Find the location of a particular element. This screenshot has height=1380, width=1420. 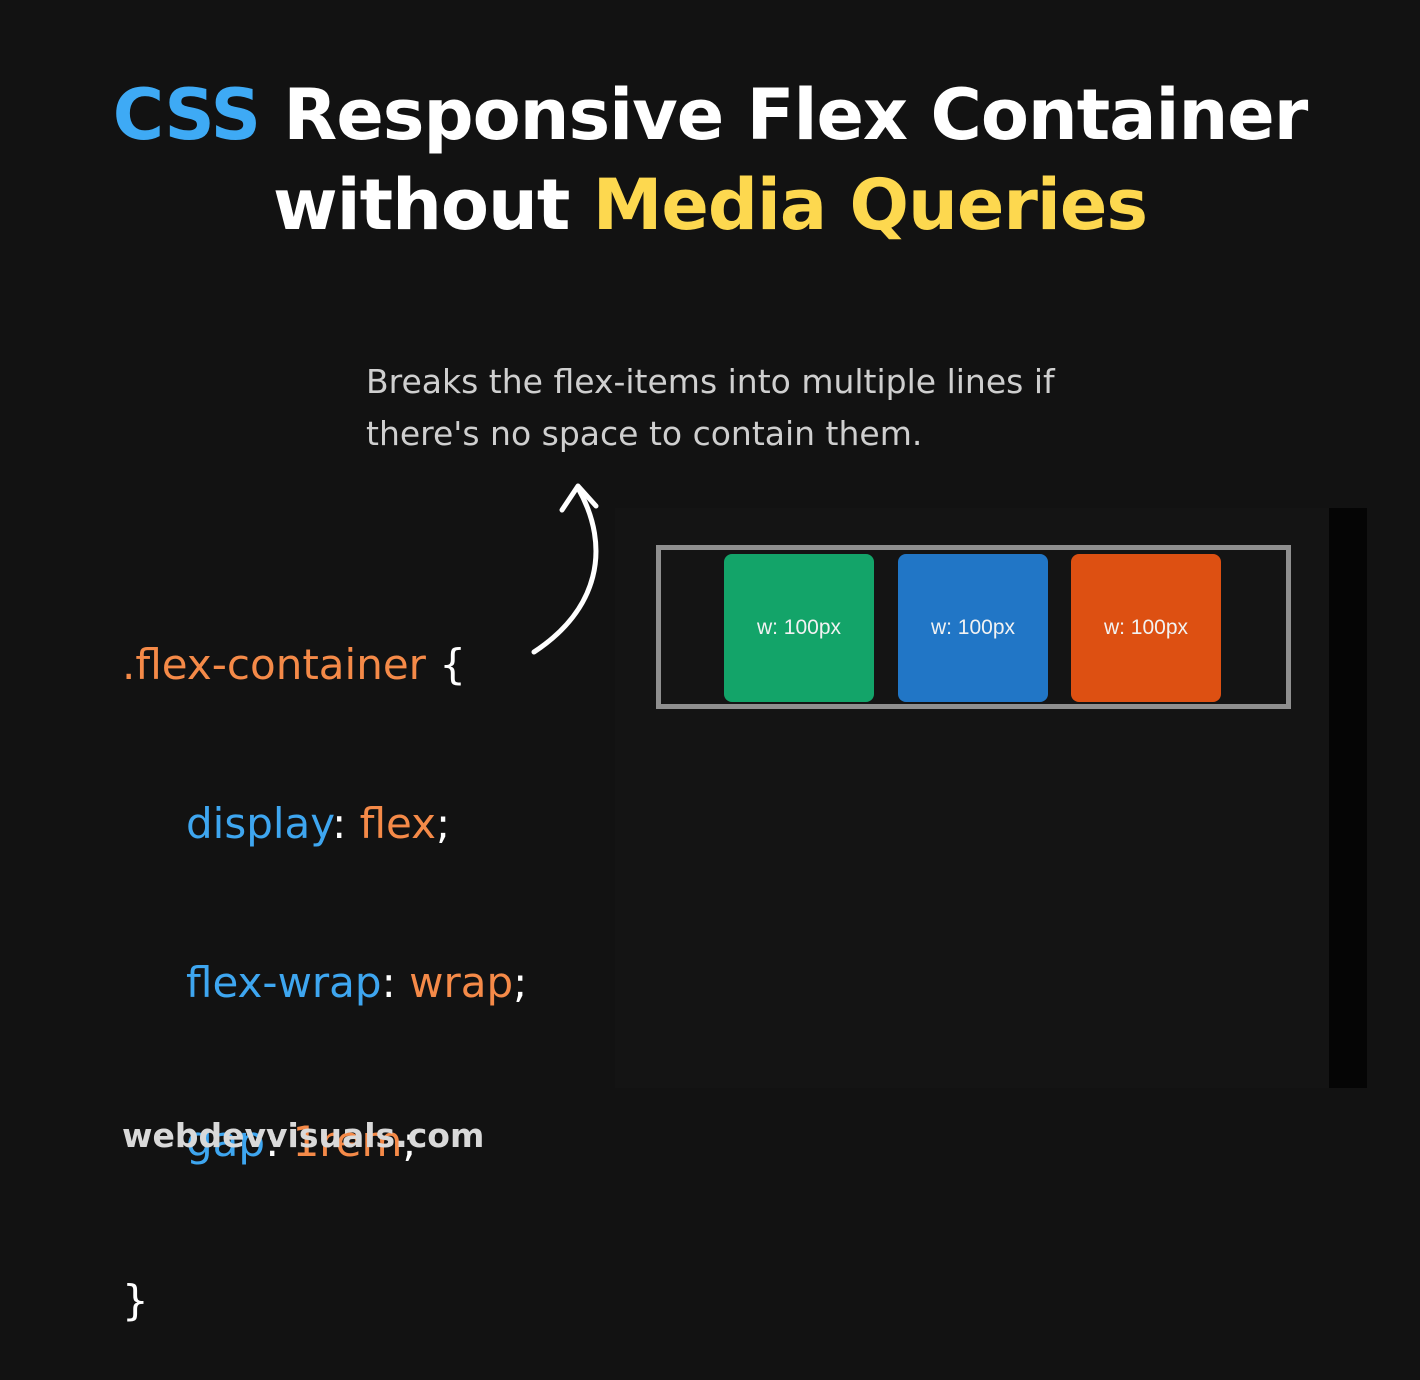

code-line-selector: .flex-container { is located at coordinates (324, 664).